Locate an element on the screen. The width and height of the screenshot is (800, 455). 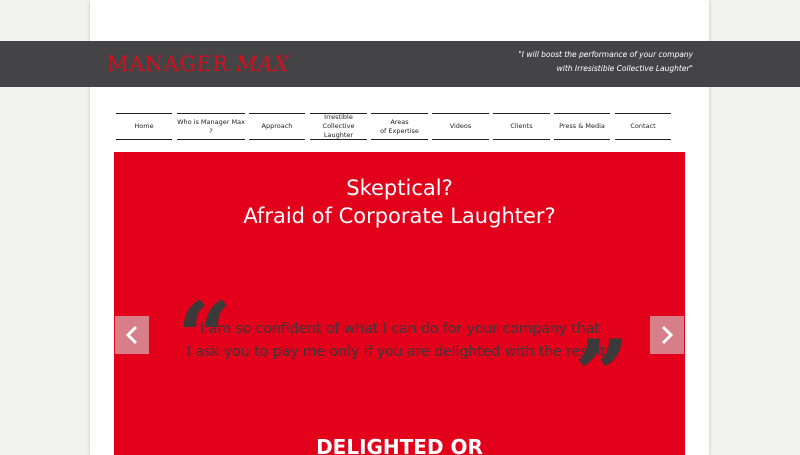
nav-item-home: Home is located at coordinates (144, 126).